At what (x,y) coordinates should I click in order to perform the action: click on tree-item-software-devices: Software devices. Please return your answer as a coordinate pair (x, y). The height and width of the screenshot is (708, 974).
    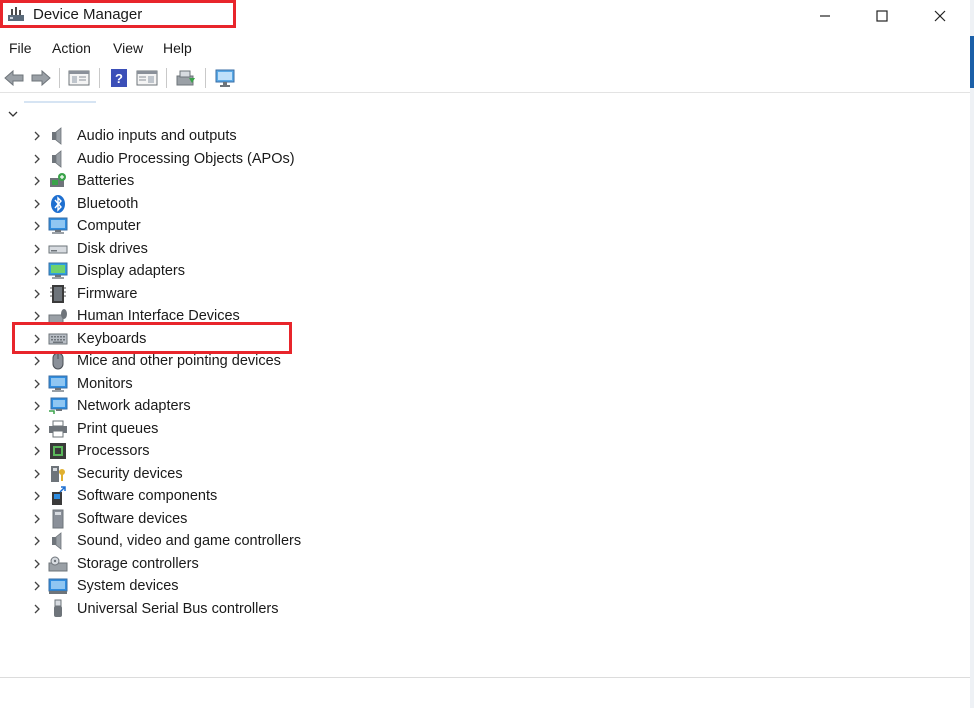
    Looking at the image, I should click on (230, 519).